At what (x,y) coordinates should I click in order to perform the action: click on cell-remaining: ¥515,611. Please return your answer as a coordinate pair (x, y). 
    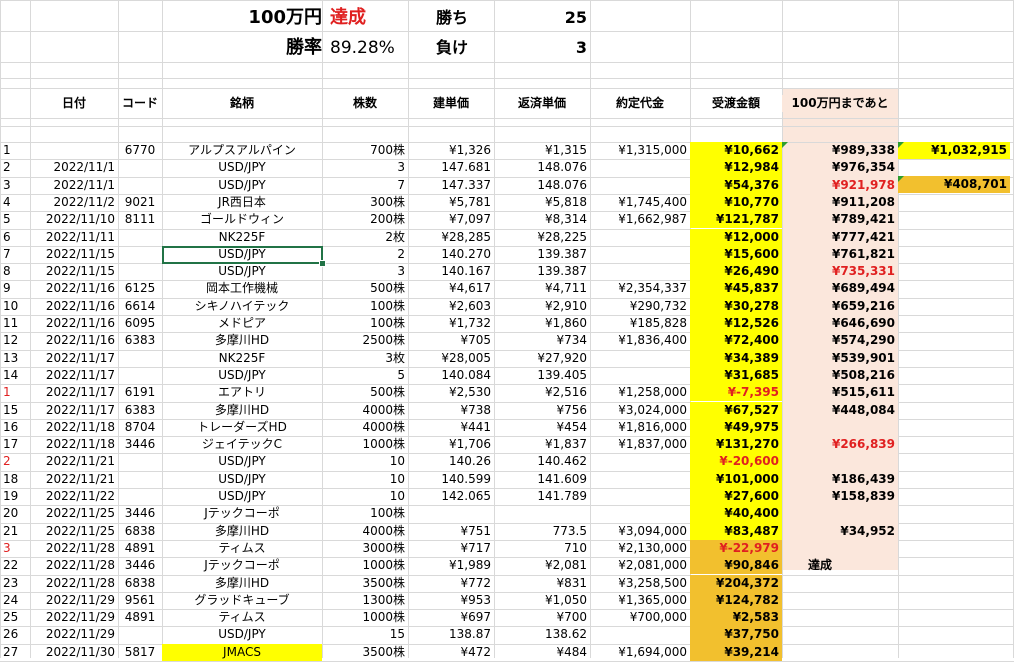
    Looking at the image, I should click on (840, 392).